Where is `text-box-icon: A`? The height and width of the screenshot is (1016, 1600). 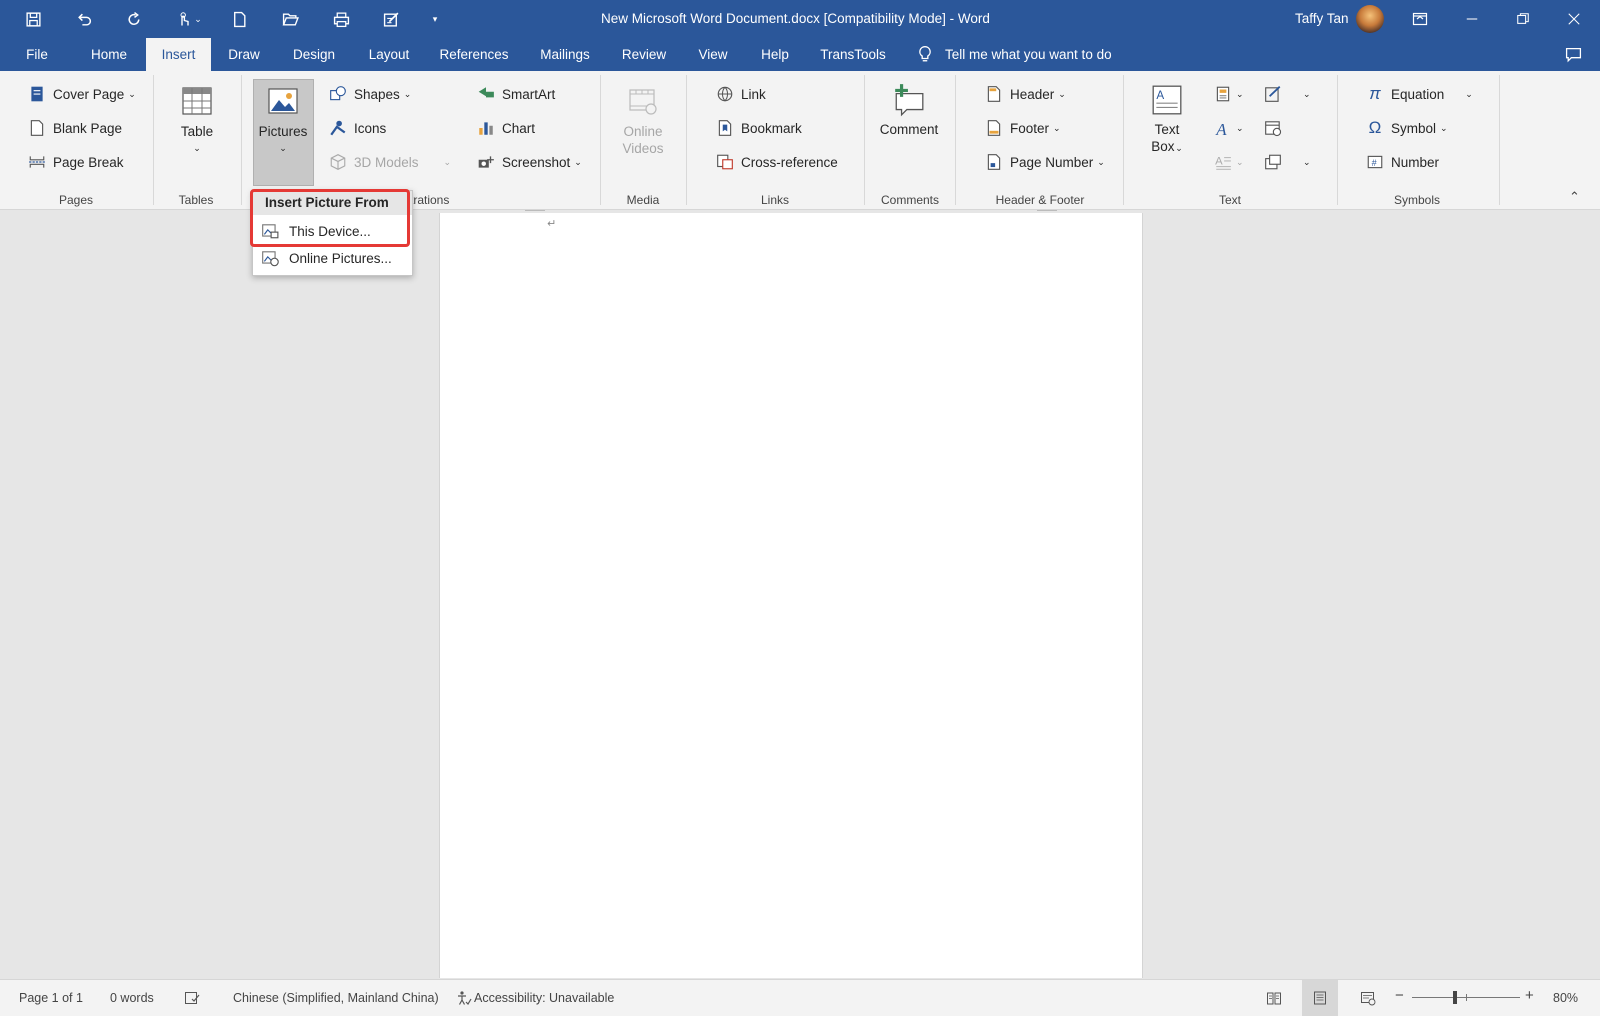
text-box-icon: A is located at coordinates (1167, 100).